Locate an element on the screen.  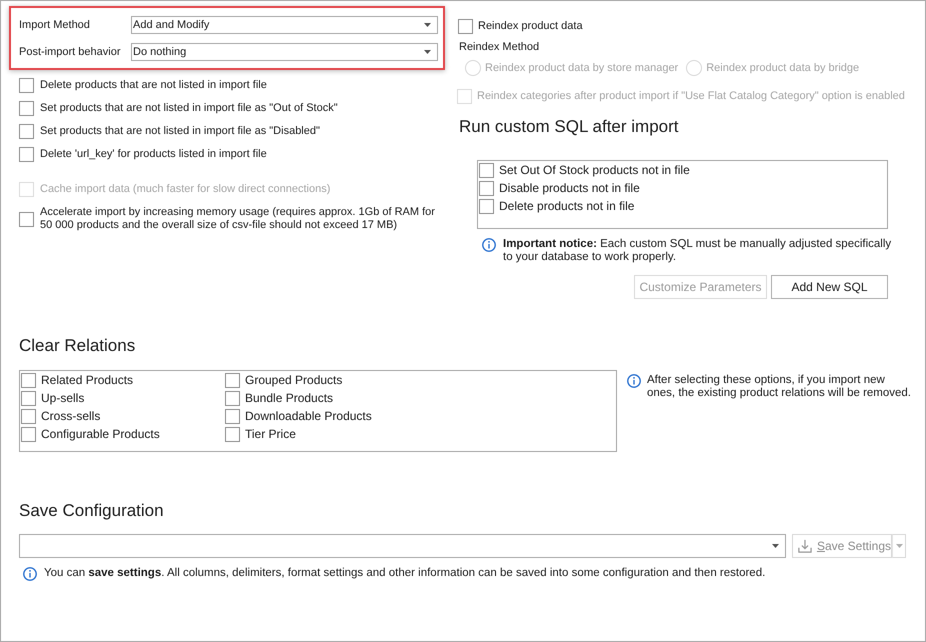
dropdown-field: Add and Modify is located at coordinates (284, 25).